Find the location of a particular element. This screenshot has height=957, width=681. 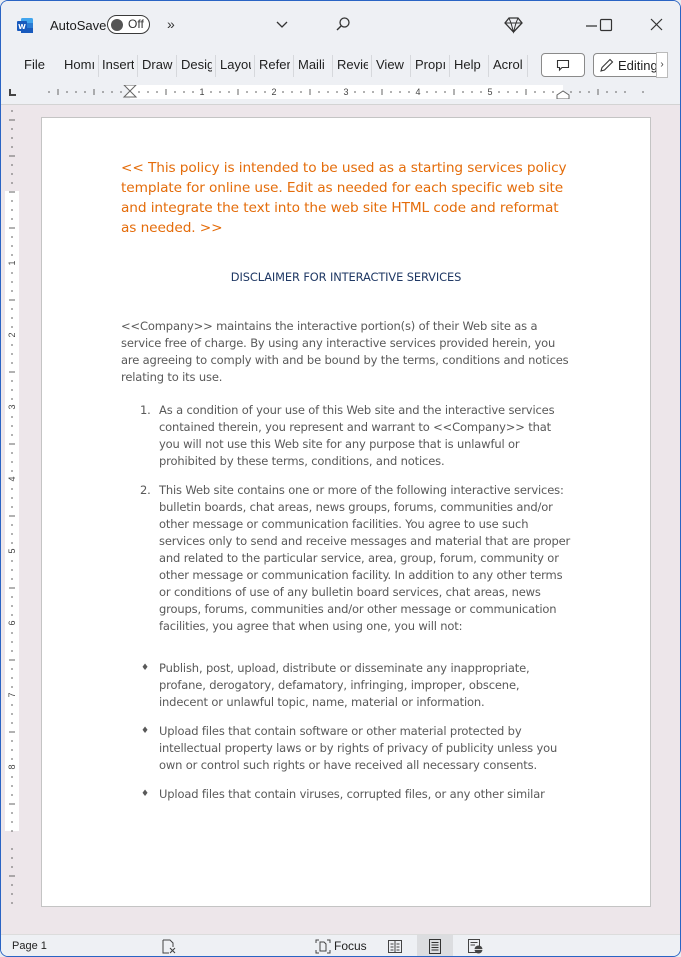

title-bar: W AutoSave Off » is located at coordinates (340, 25).